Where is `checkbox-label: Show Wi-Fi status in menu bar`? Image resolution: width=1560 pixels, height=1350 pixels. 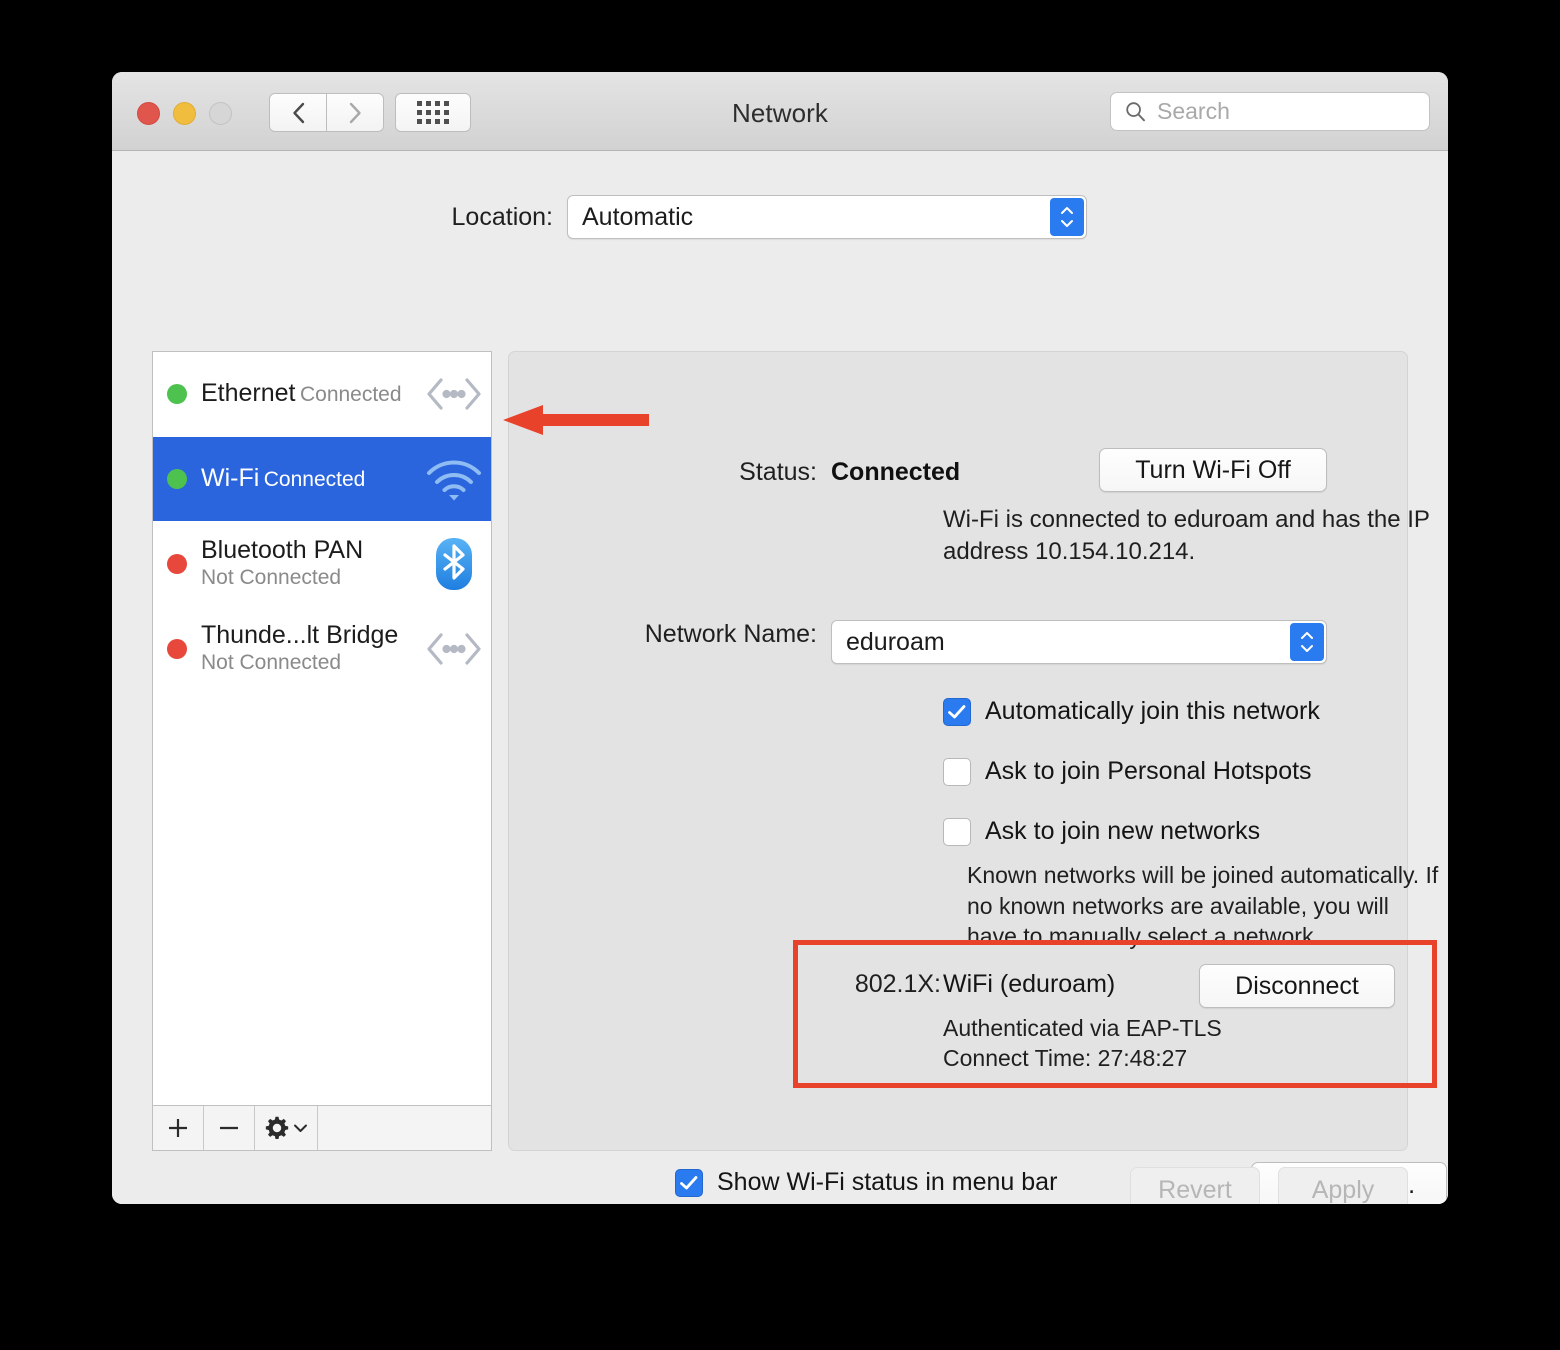 checkbox-label: Show Wi-Fi status in menu bar is located at coordinates (887, 1182).